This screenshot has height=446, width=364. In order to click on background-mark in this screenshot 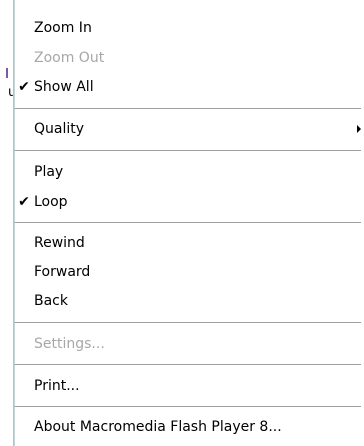, I will do `click(7, 73)`.